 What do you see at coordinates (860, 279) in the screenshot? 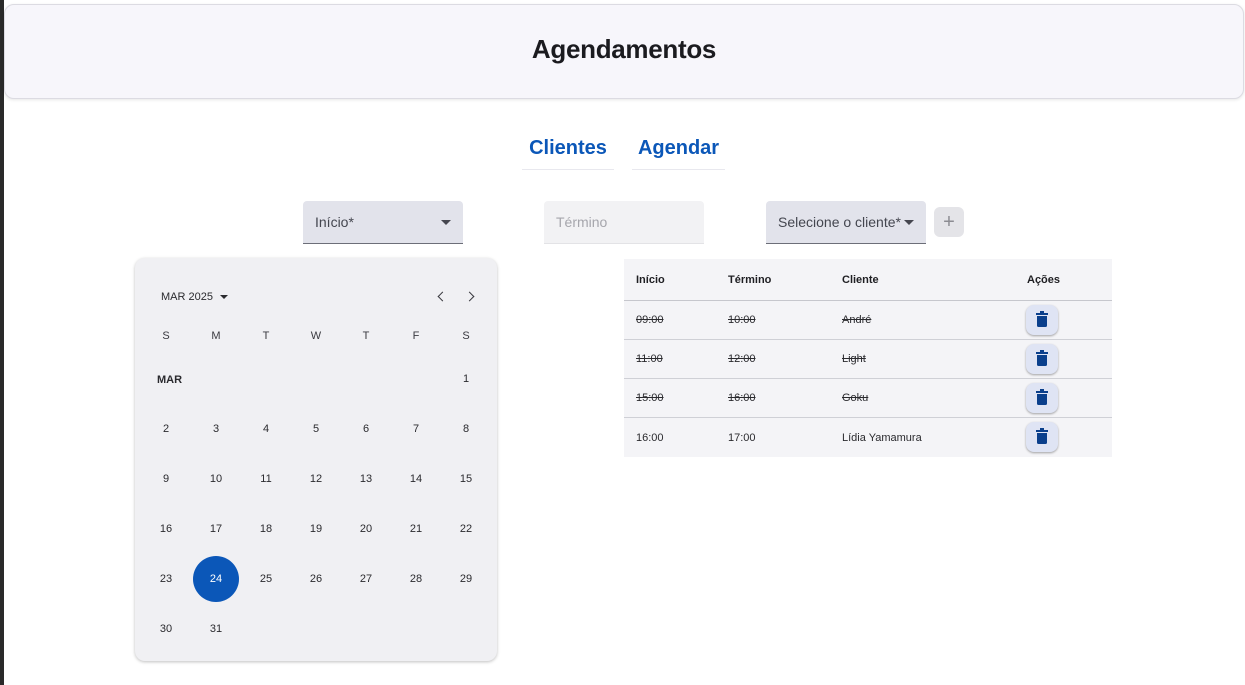
I see `header-client: Cliente` at bounding box center [860, 279].